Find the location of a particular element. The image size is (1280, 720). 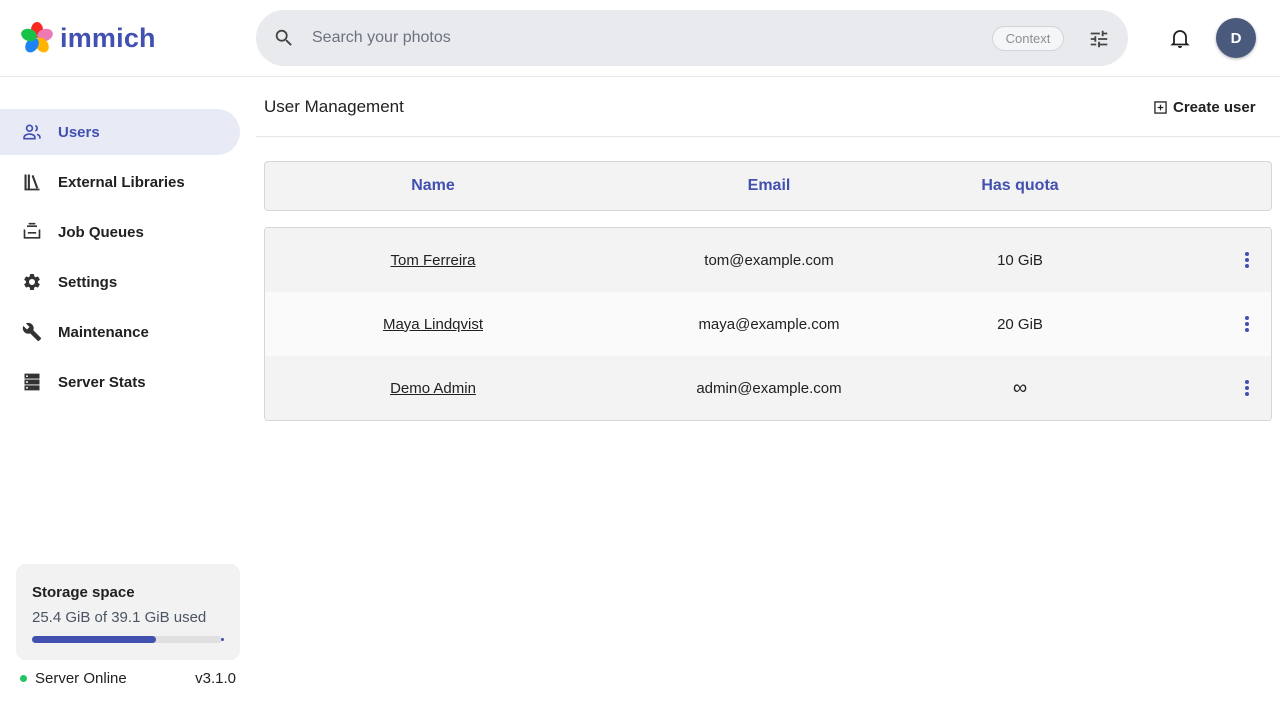

library-icon is located at coordinates (32, 182).